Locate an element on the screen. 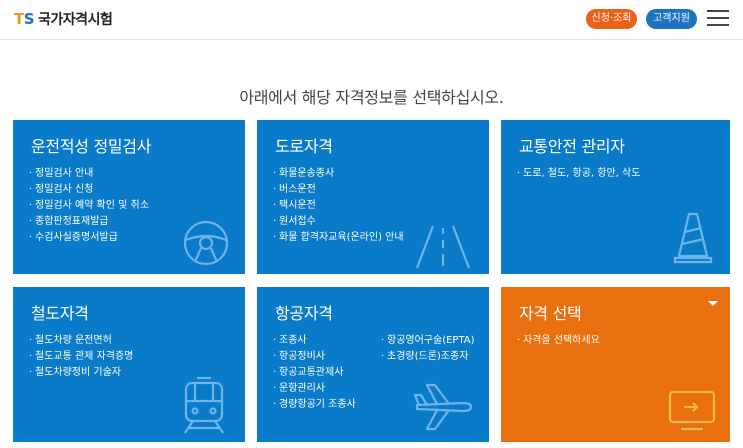 This screenshot has height=448, width=743. card-title: 운전적성 정밀검사 is located at coordinates (91, 146).